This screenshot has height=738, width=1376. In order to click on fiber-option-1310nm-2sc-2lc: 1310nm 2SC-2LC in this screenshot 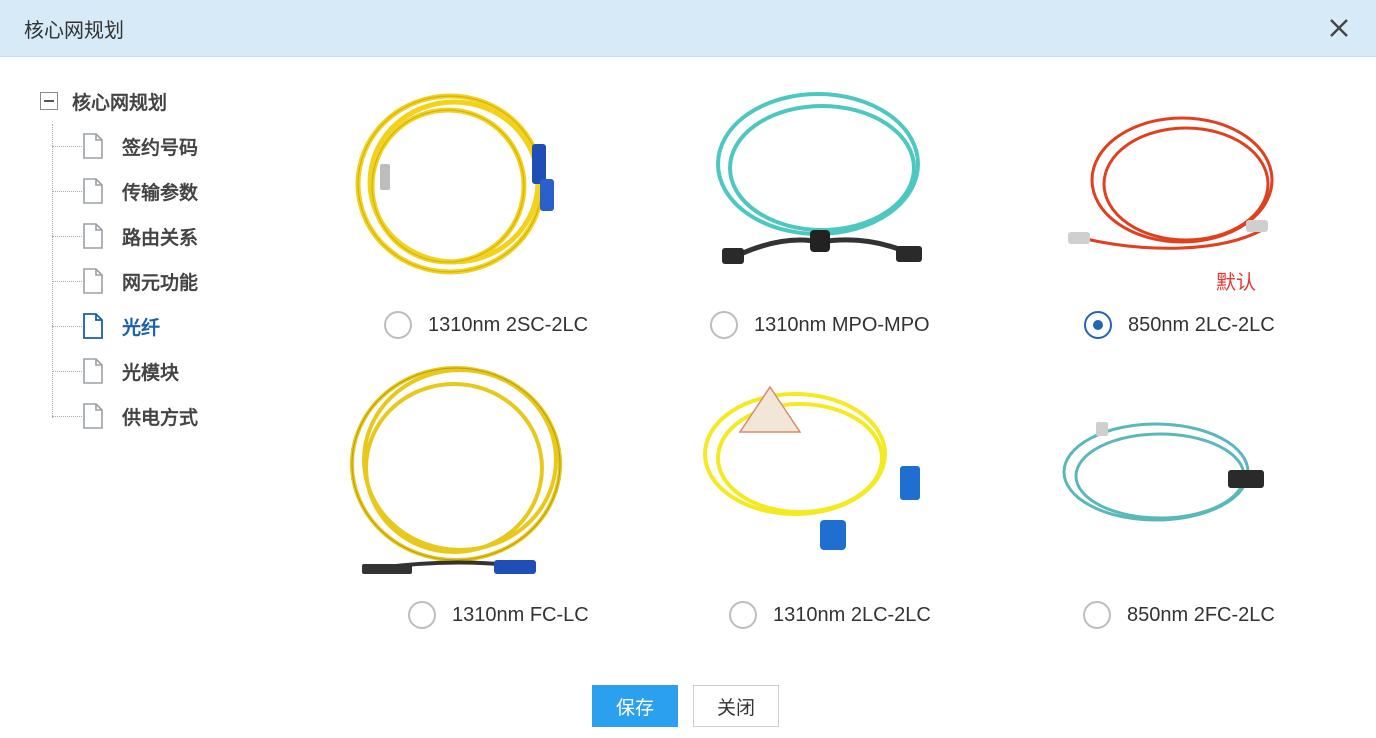, I will do `click(486, 325)`.